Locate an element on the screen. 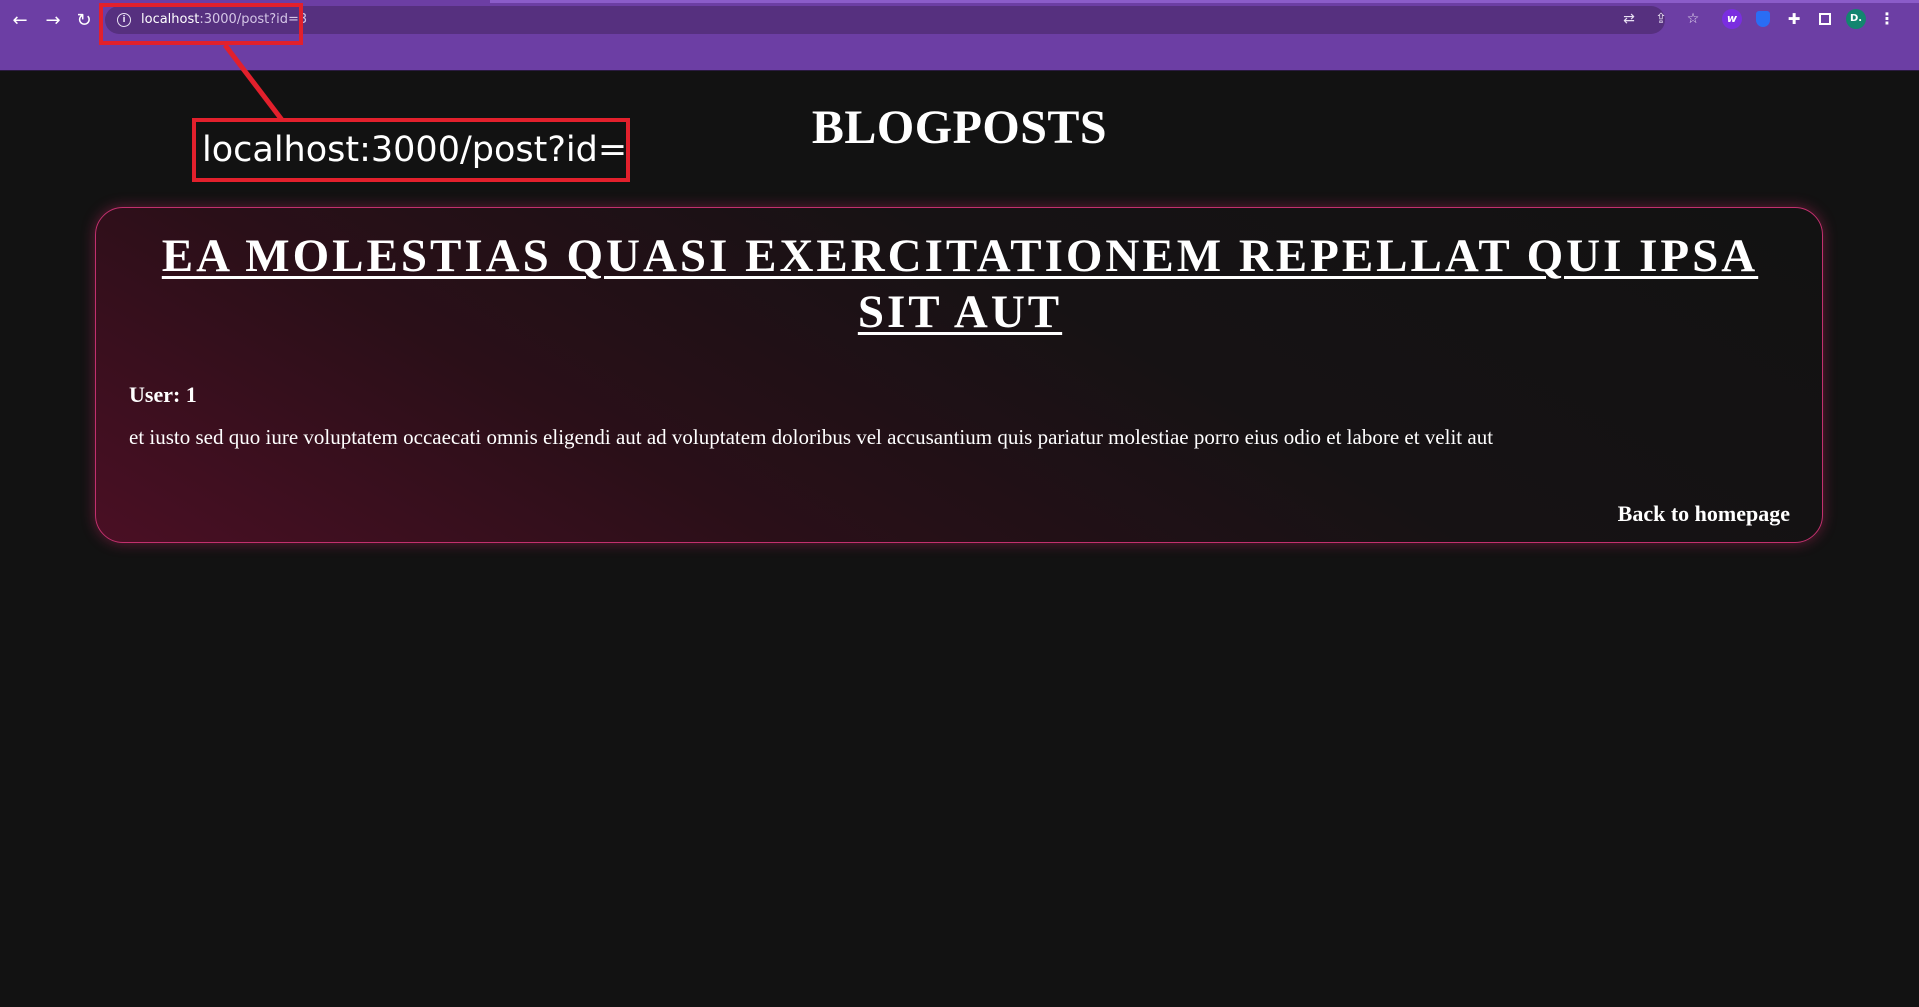 The width and height of the screenshot is (1919, 1007). post-user: User: 1 is located at coordinates (163, 394).